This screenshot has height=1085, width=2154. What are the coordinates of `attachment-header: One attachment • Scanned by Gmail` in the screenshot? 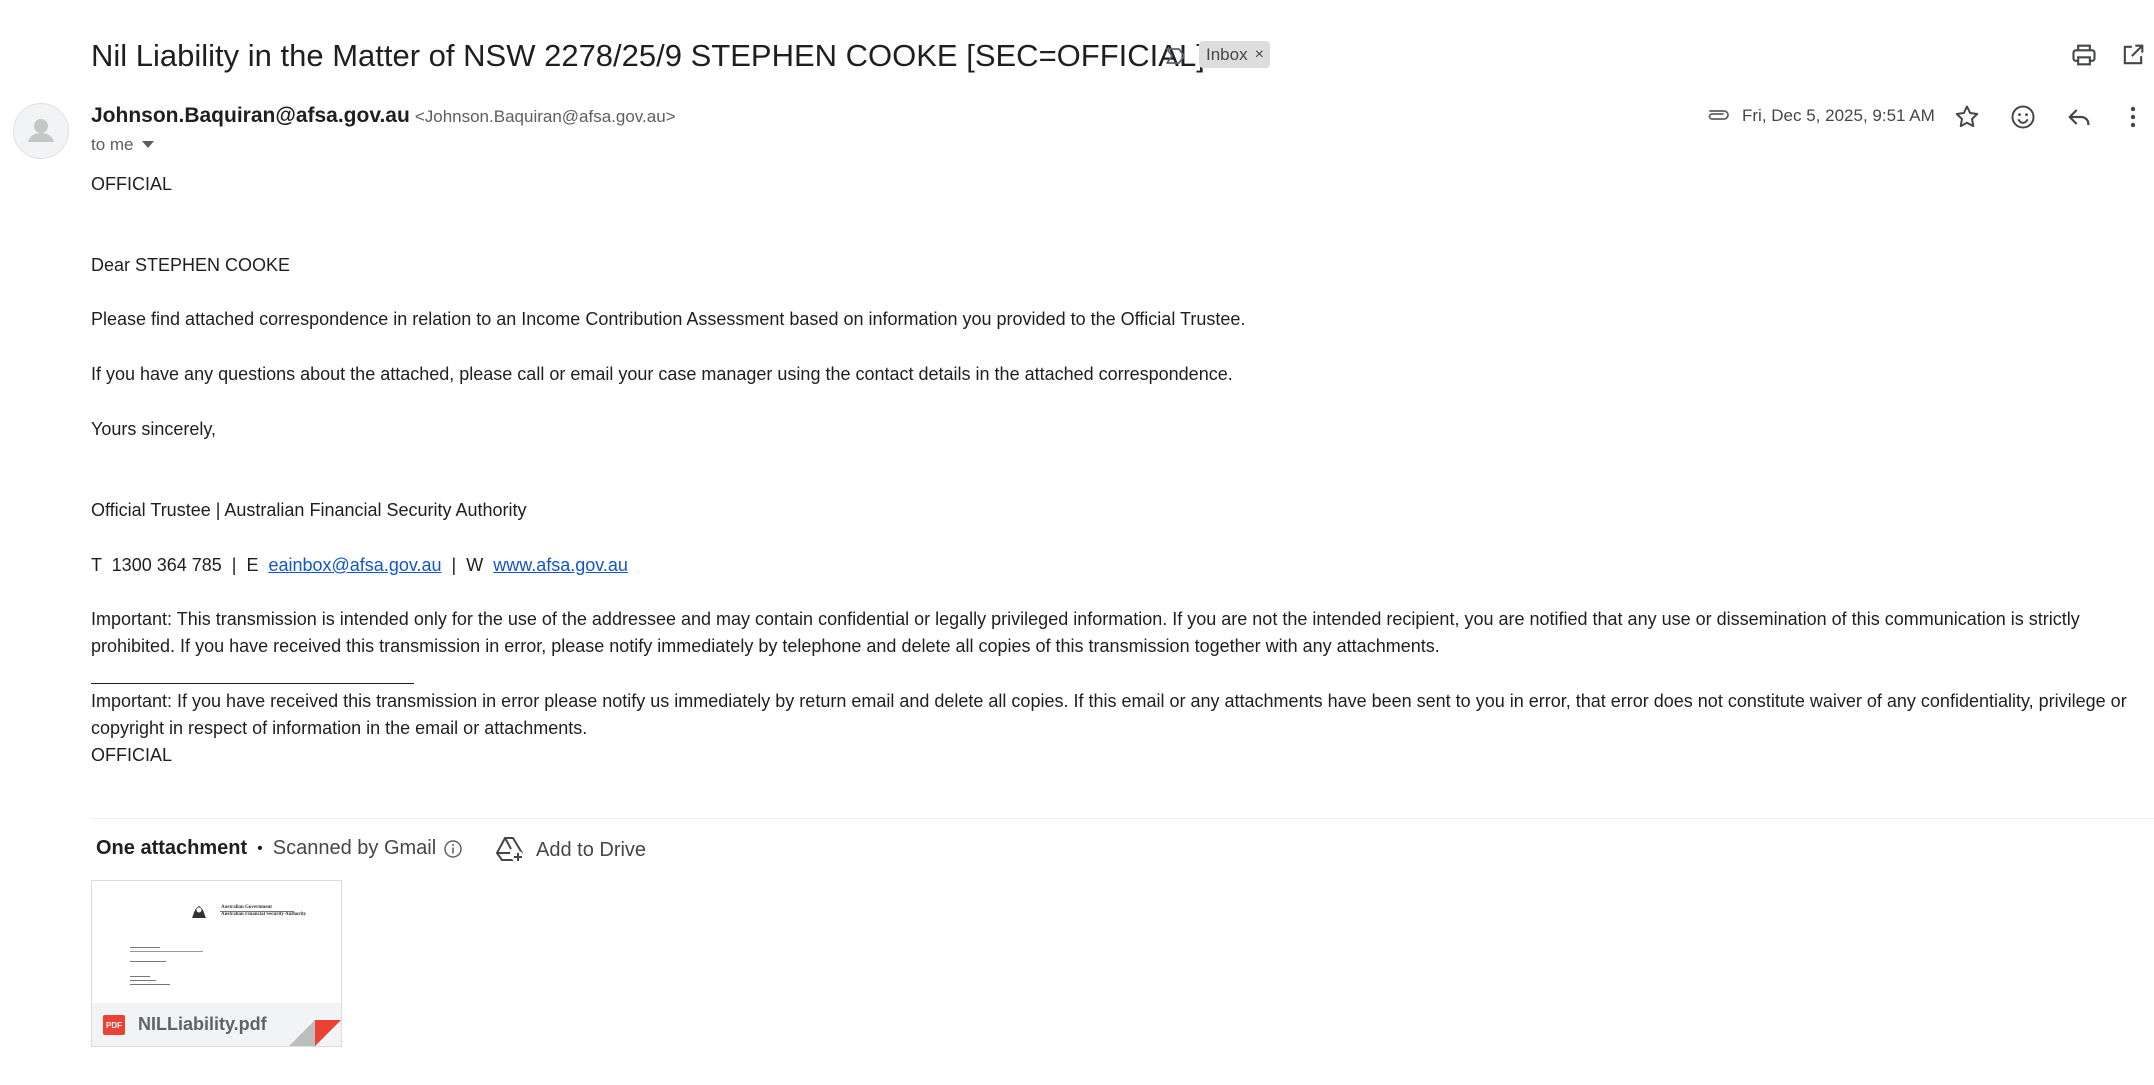 It's located at (279, 848).